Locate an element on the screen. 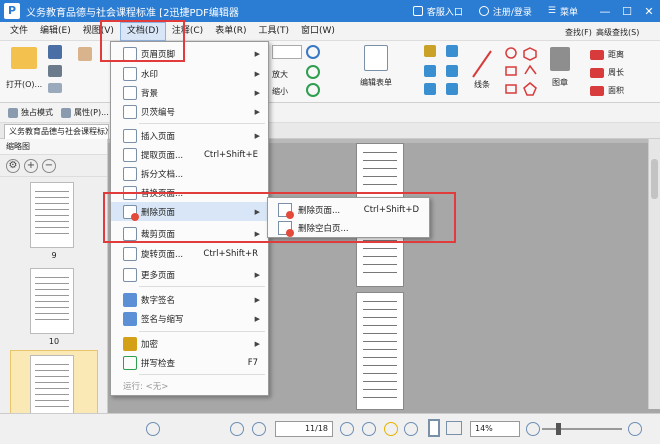 The width and height of the screenshot is (660, 444). menu-item-more-pages: 更多页面 ▶ is located at coordinates (189, 274).